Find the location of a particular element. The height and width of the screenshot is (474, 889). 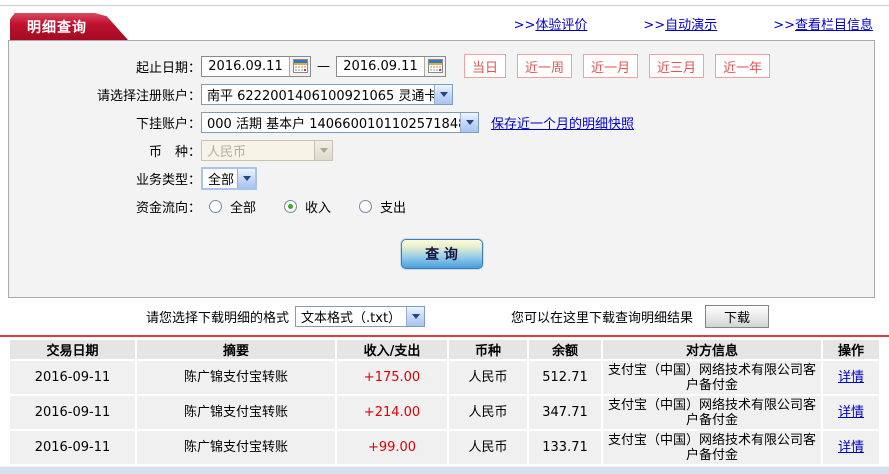

col-amount: 收入/支出 is located at coordinates (392, 349).